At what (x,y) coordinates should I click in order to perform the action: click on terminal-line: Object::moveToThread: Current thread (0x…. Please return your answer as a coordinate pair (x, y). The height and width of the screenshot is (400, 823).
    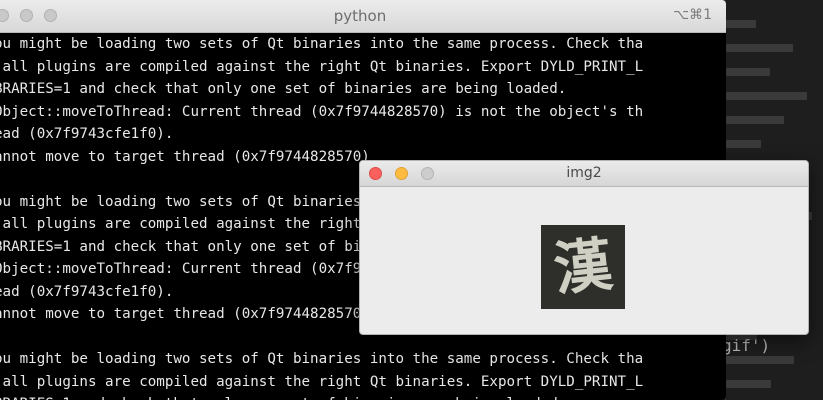
    Looking at the image, I should click on (322, 111).